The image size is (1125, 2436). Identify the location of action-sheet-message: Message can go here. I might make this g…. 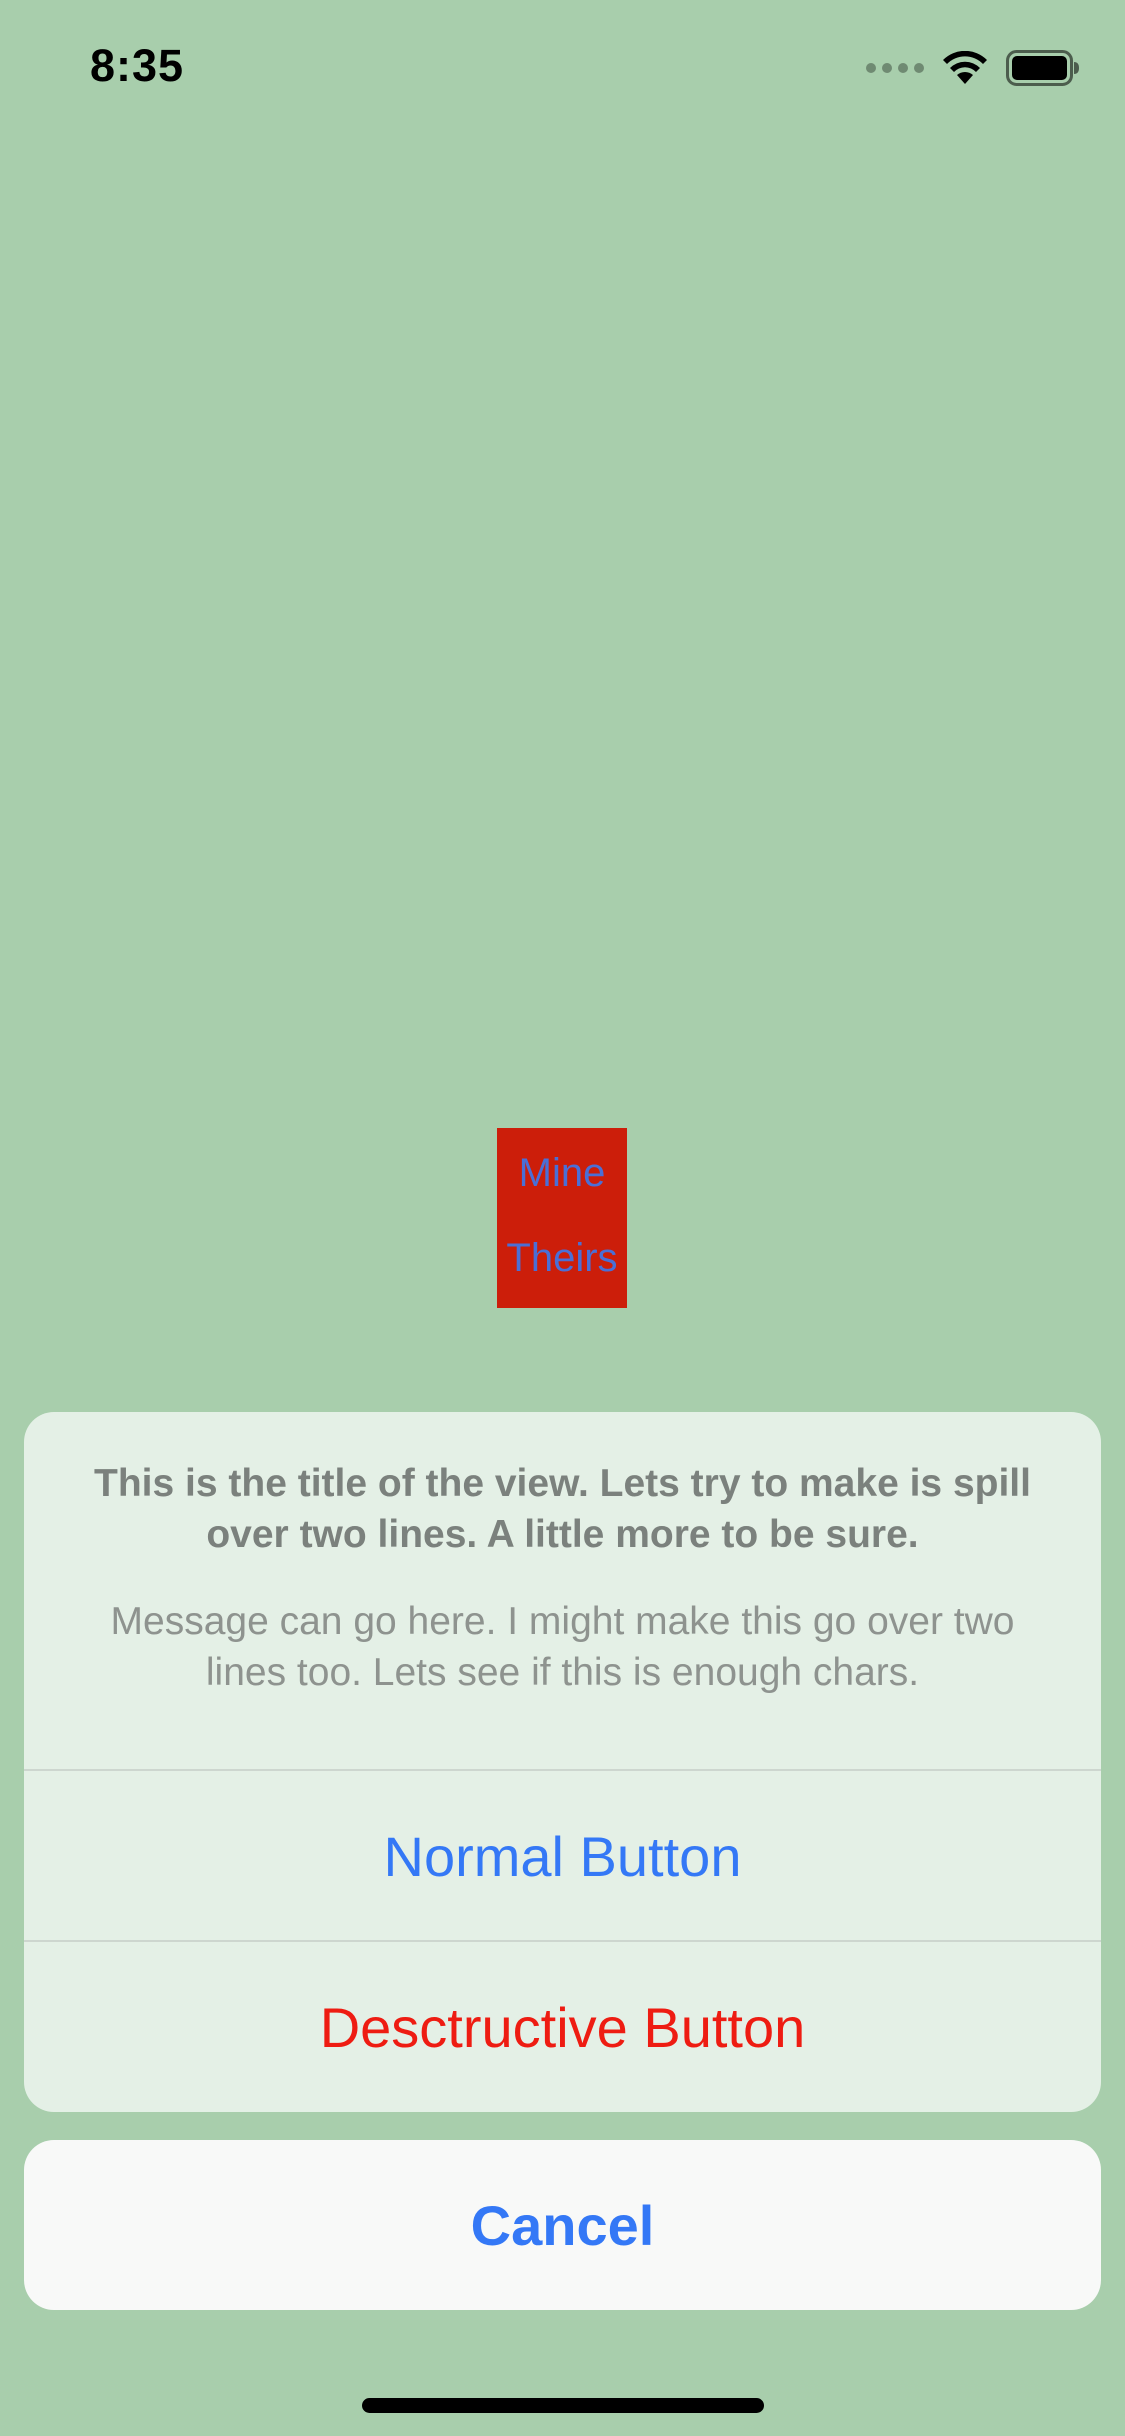
(562, 1647).